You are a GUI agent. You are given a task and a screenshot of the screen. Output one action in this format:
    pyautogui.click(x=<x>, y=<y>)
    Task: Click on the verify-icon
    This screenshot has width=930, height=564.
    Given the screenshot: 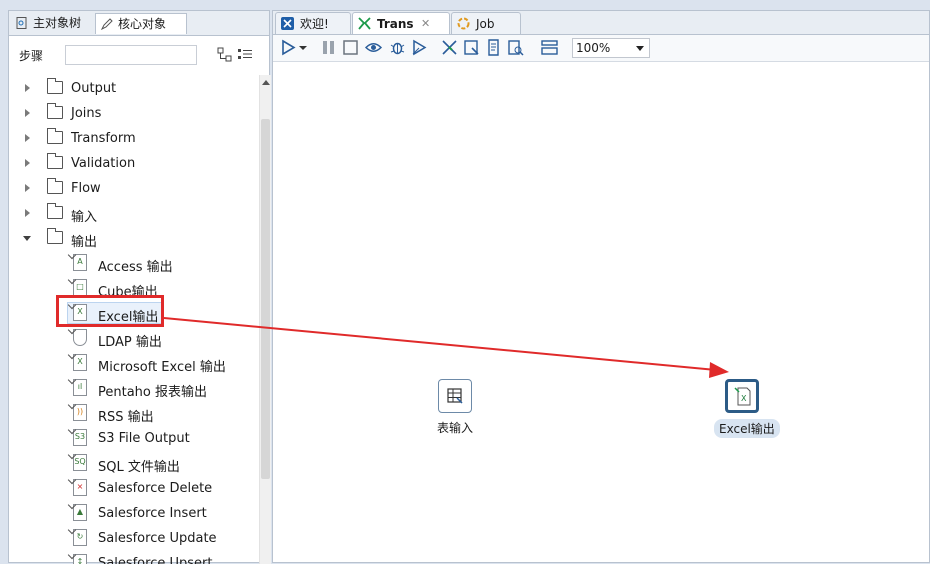 What is the action you would take?
    pyautogui.click(x=449, y=47)
    